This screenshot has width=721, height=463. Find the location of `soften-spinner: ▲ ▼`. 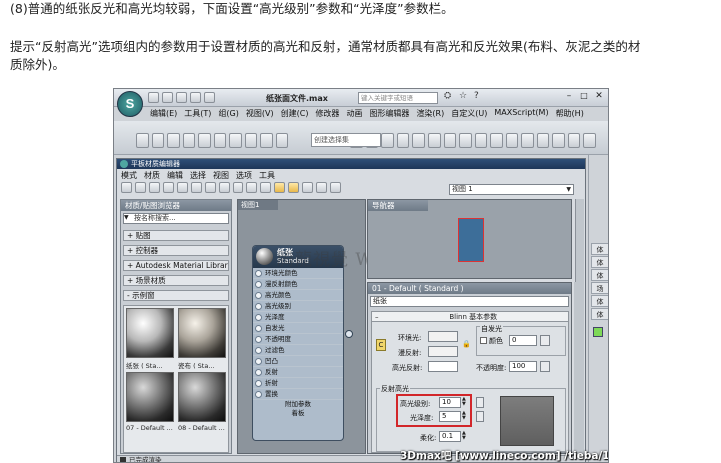

soften-spinner: ▲ ▼ is located at coordinates (464, 436).